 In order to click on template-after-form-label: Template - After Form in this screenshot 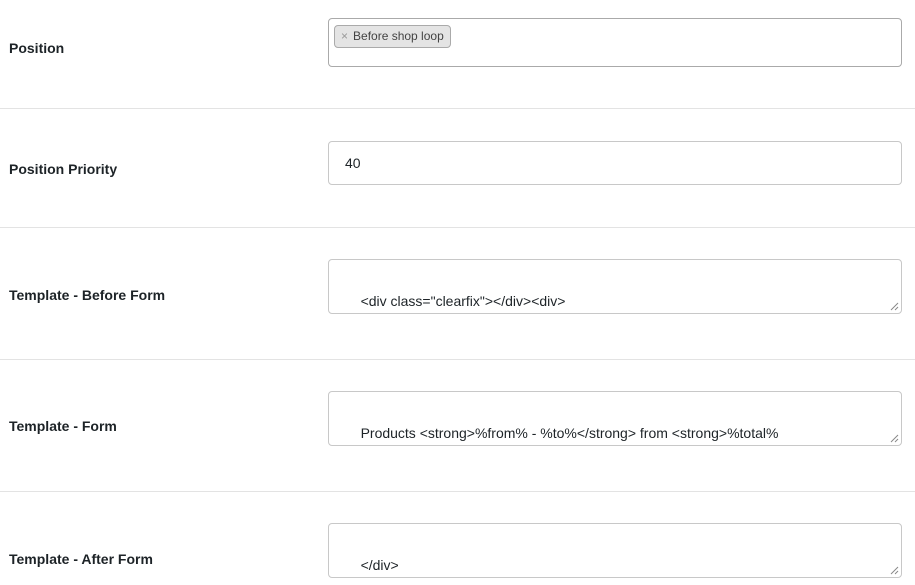, I will do `click(81, 559)`.